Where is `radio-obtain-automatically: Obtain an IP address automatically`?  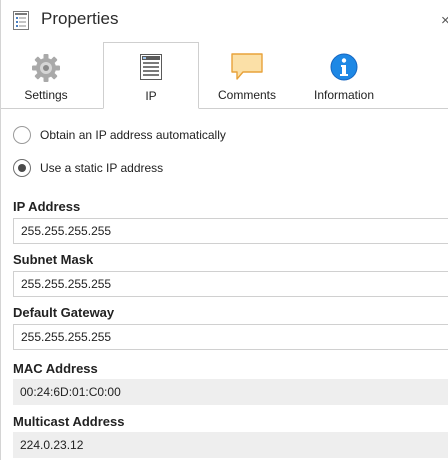
radio-obtain-automatically: Obtain an IP address automatically is located at coordinates (119, 135).